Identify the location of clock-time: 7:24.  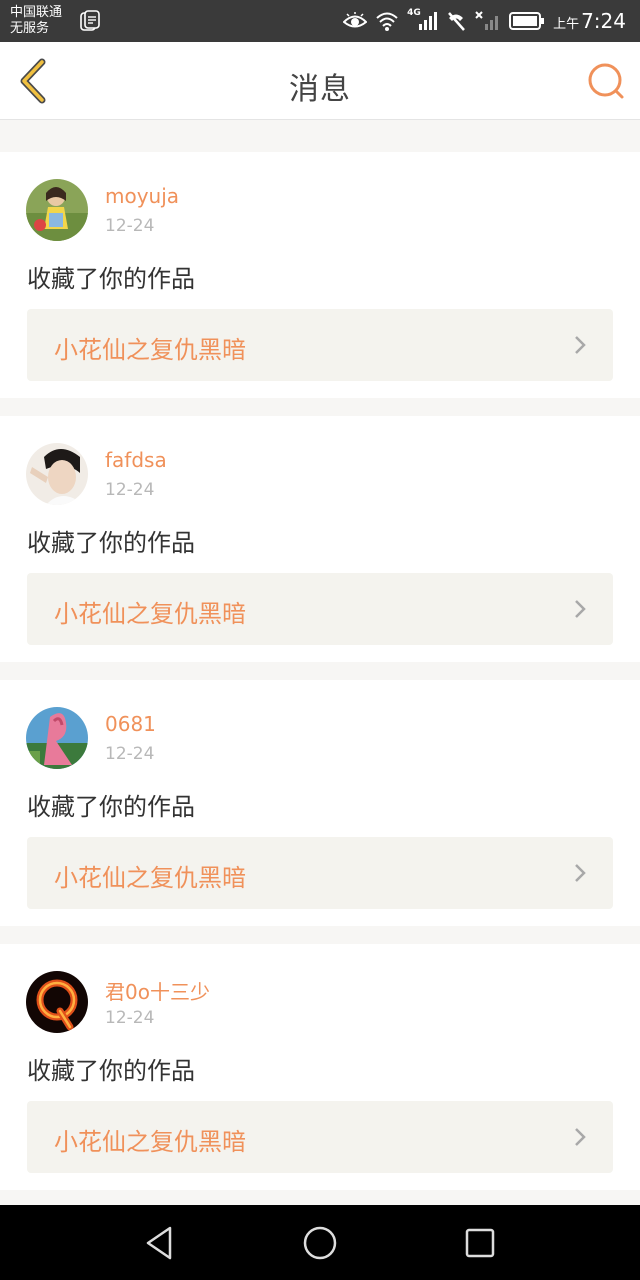
(603, 21).